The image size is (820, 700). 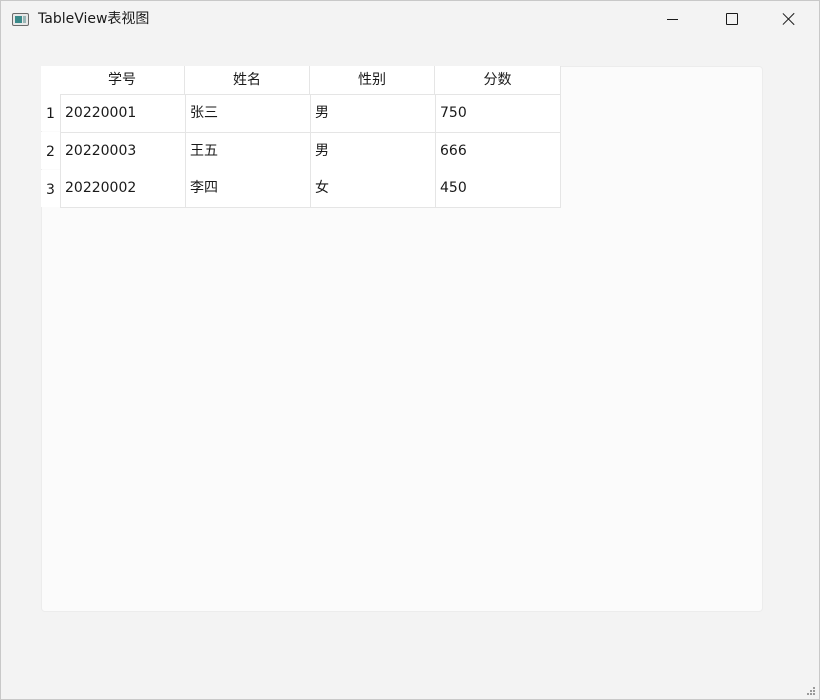 I want to click on table-corner-button, so click(x=50, y=80).